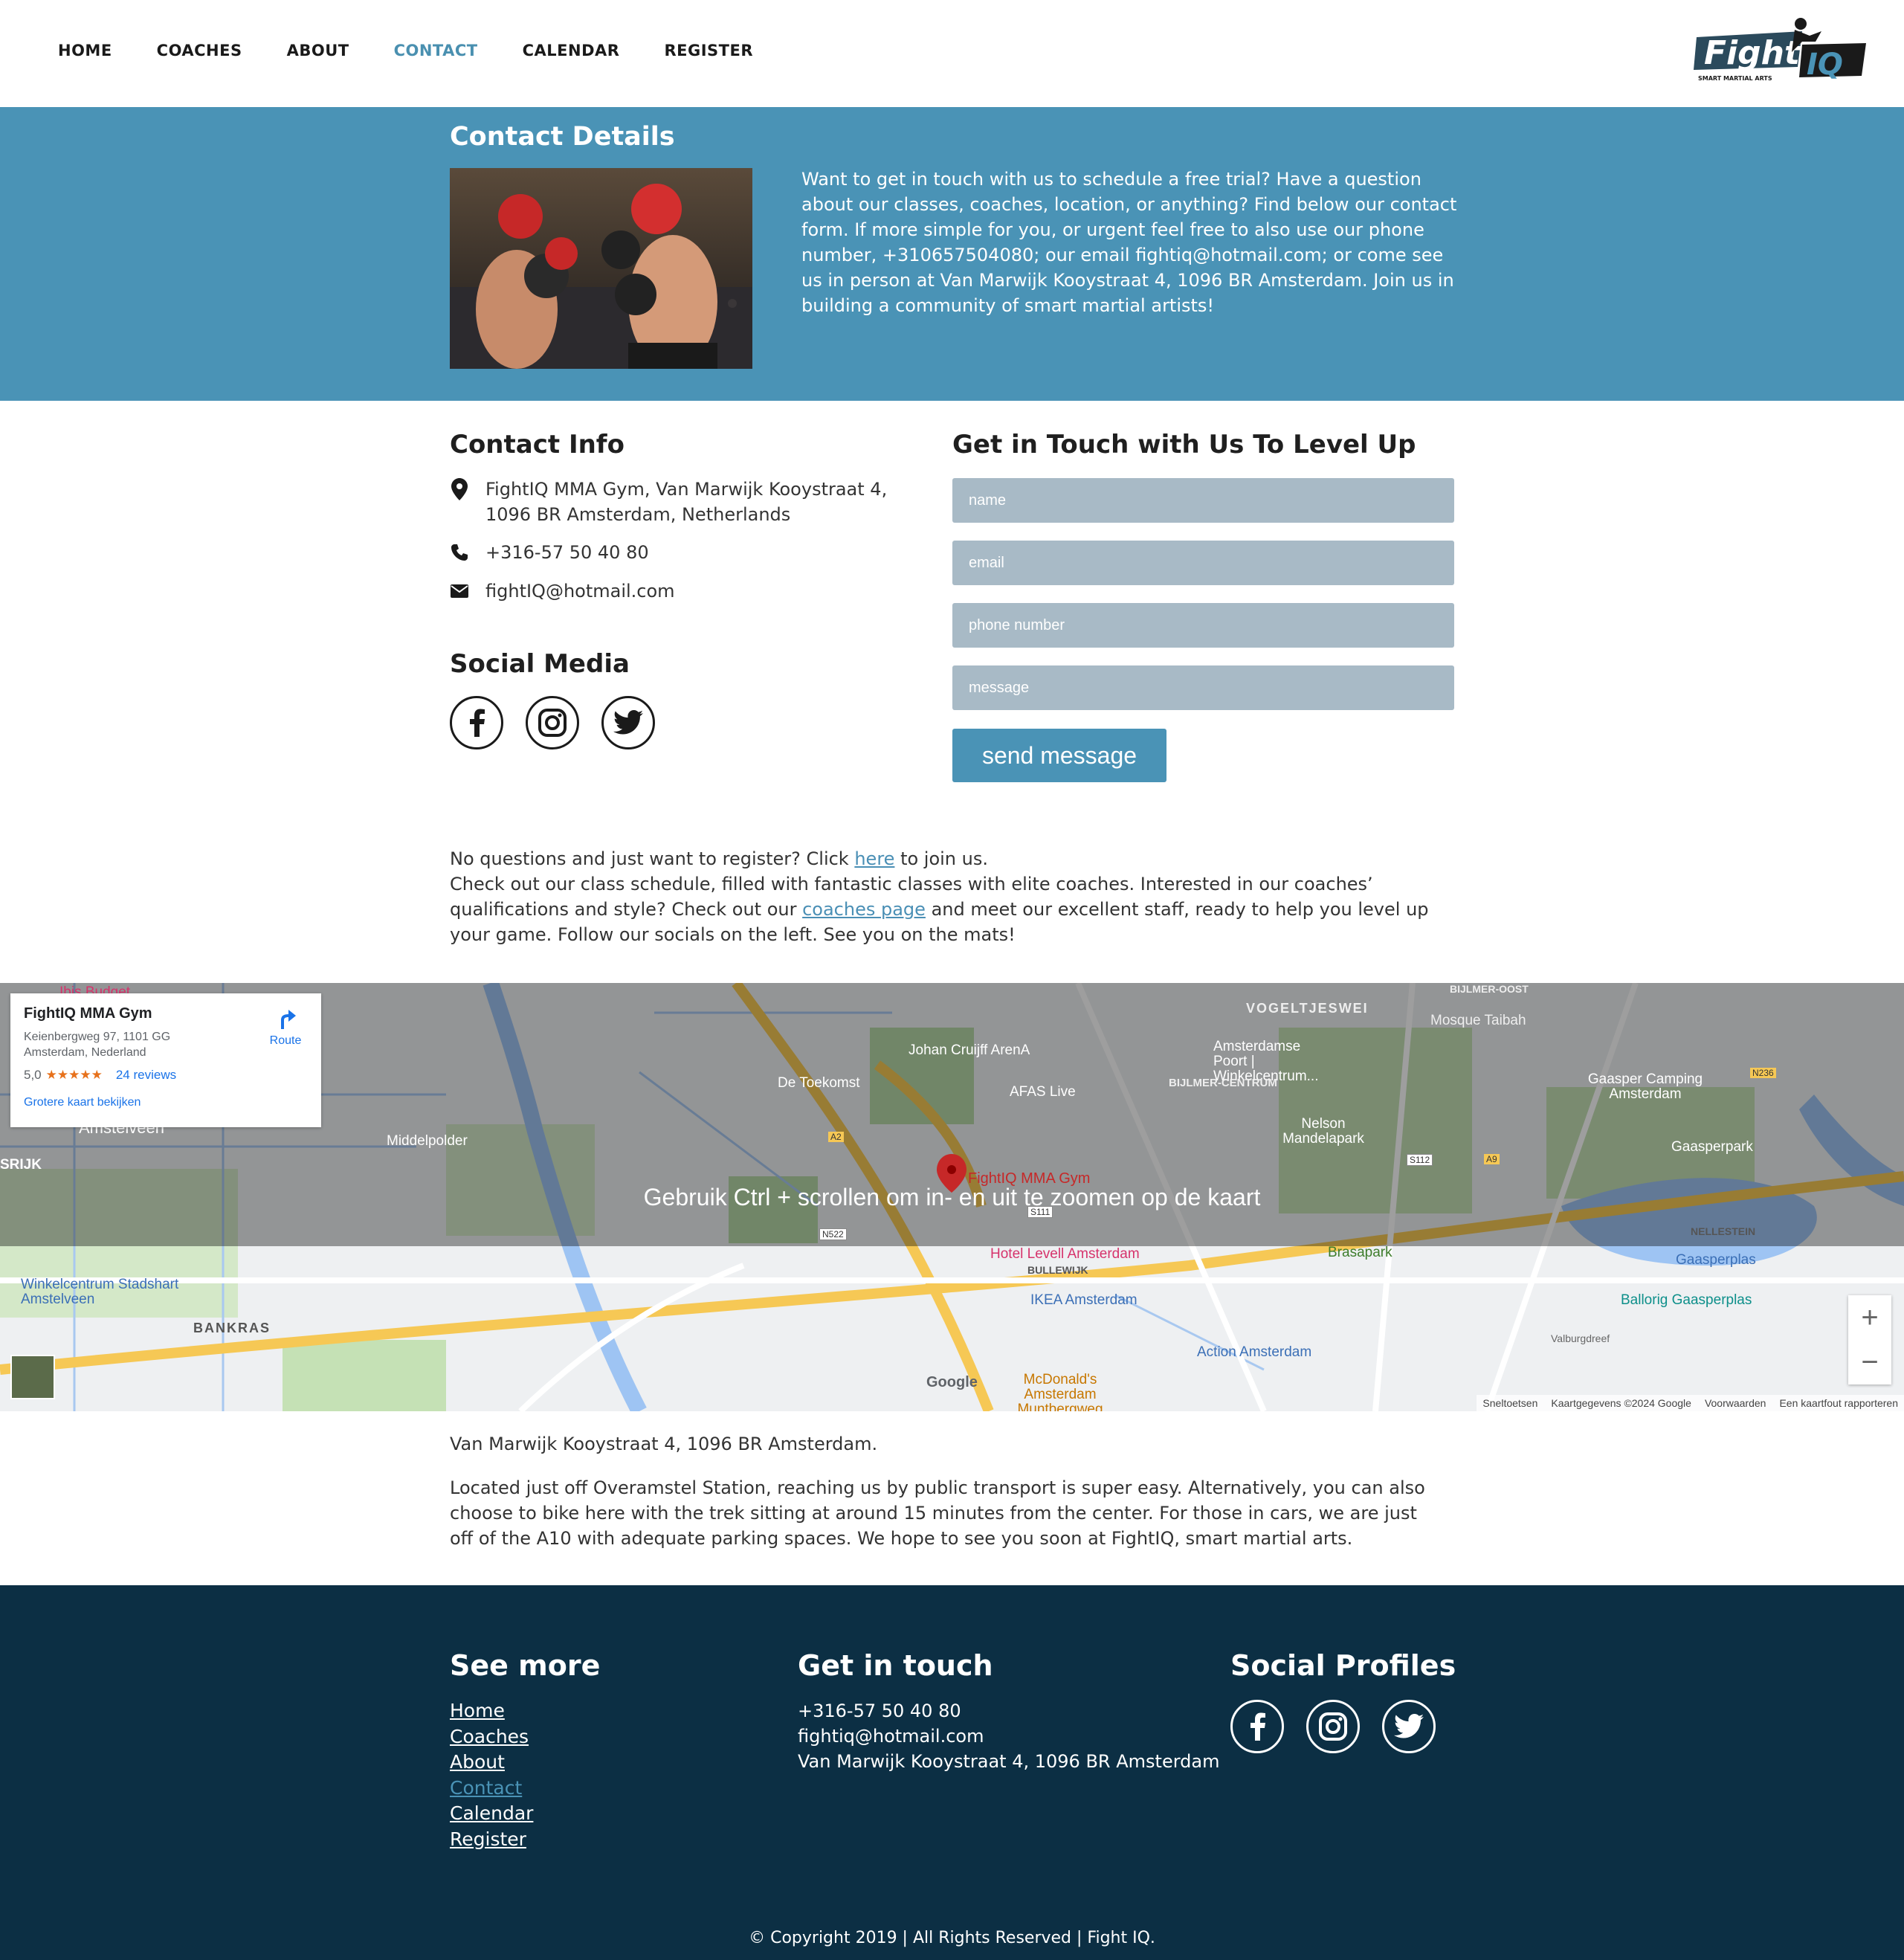 The width and height of the screenshot is (1904, 1960). What do you see at coordinates (1059, 755) in the screenshot?
I see `send-message-button: send message` at bounding box center [1059, 755].